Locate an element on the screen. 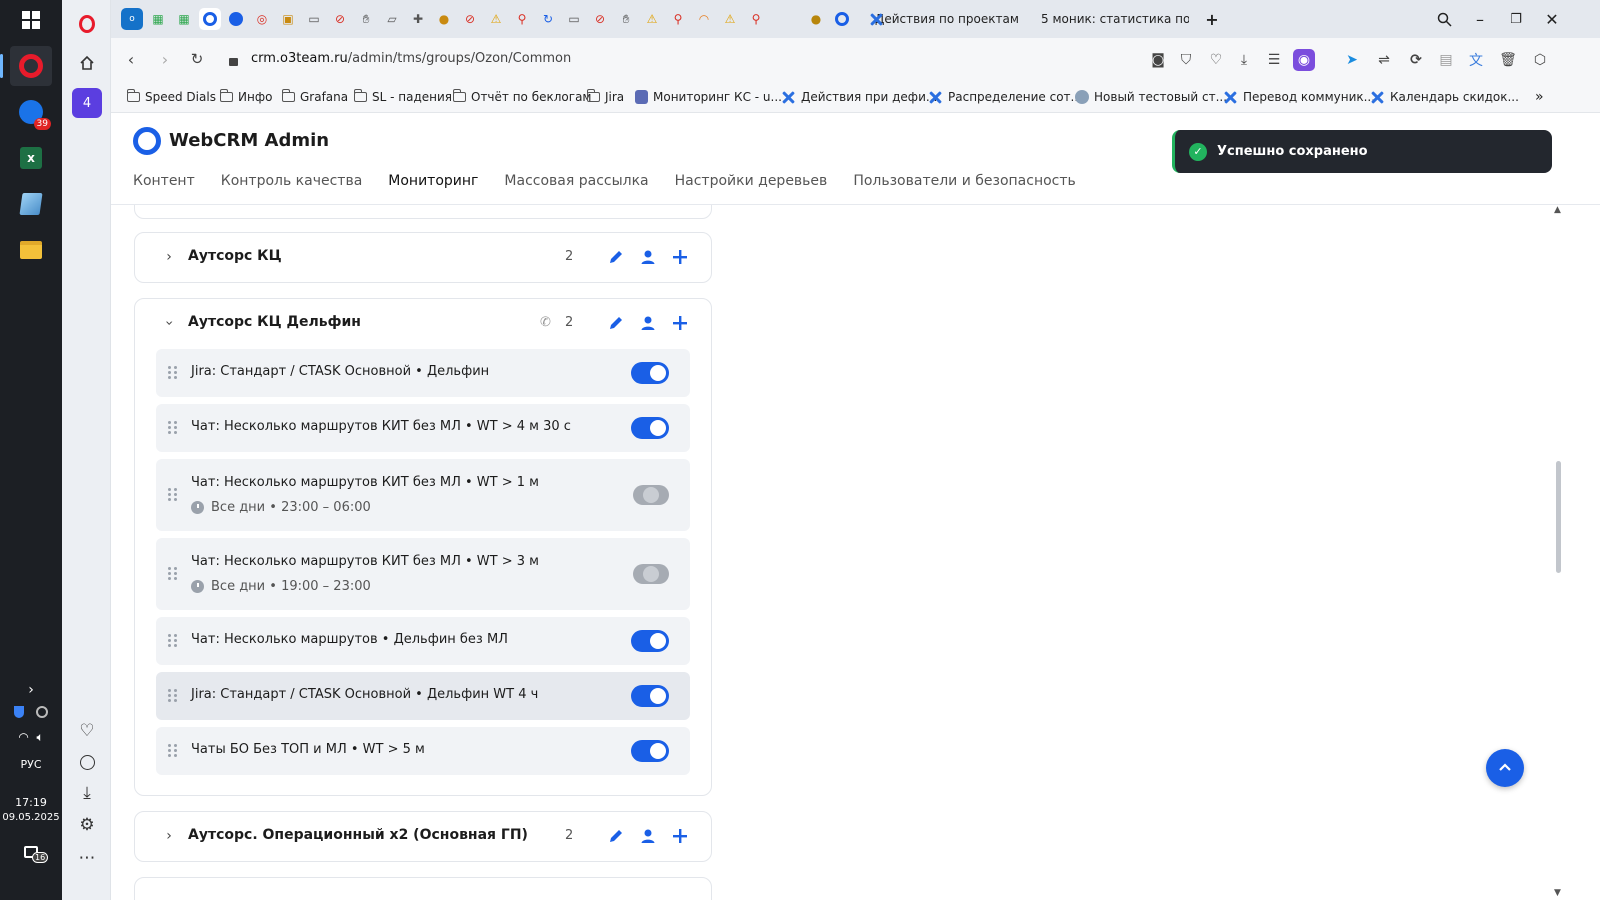 The image size is (1600, 900). pinned-tab-2: ▣ is located at coordinates (288, 19).